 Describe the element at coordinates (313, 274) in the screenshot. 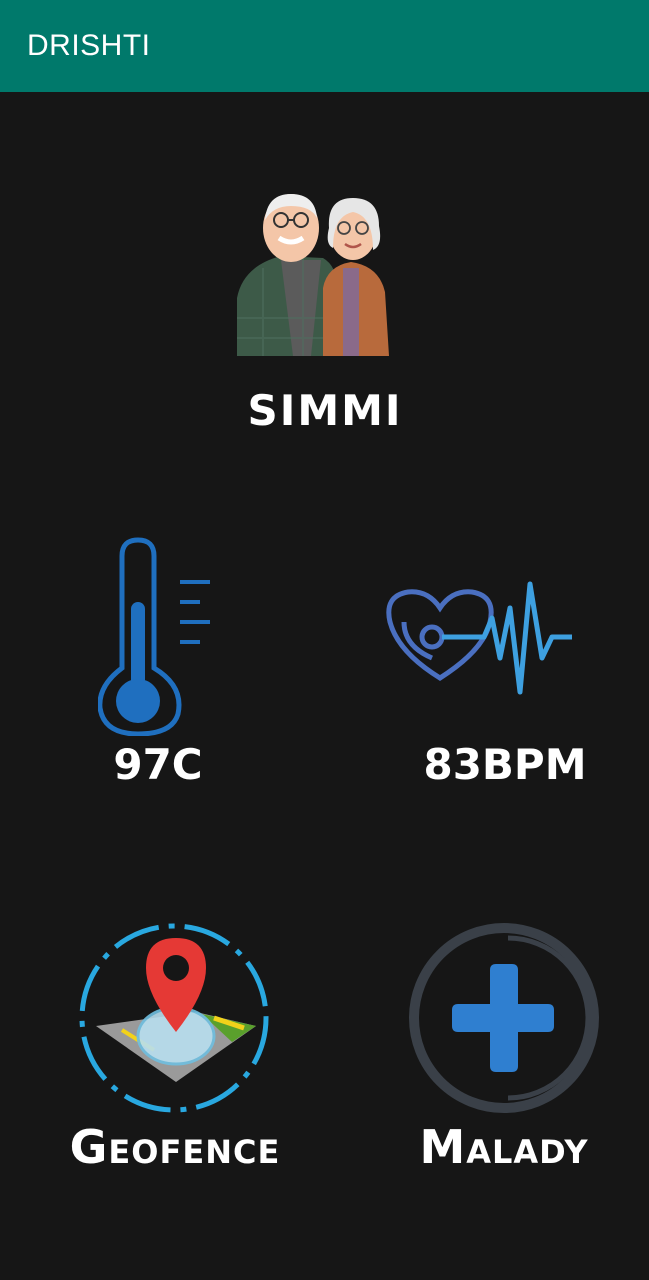

I see `elderly-couple-avatar` at that location.